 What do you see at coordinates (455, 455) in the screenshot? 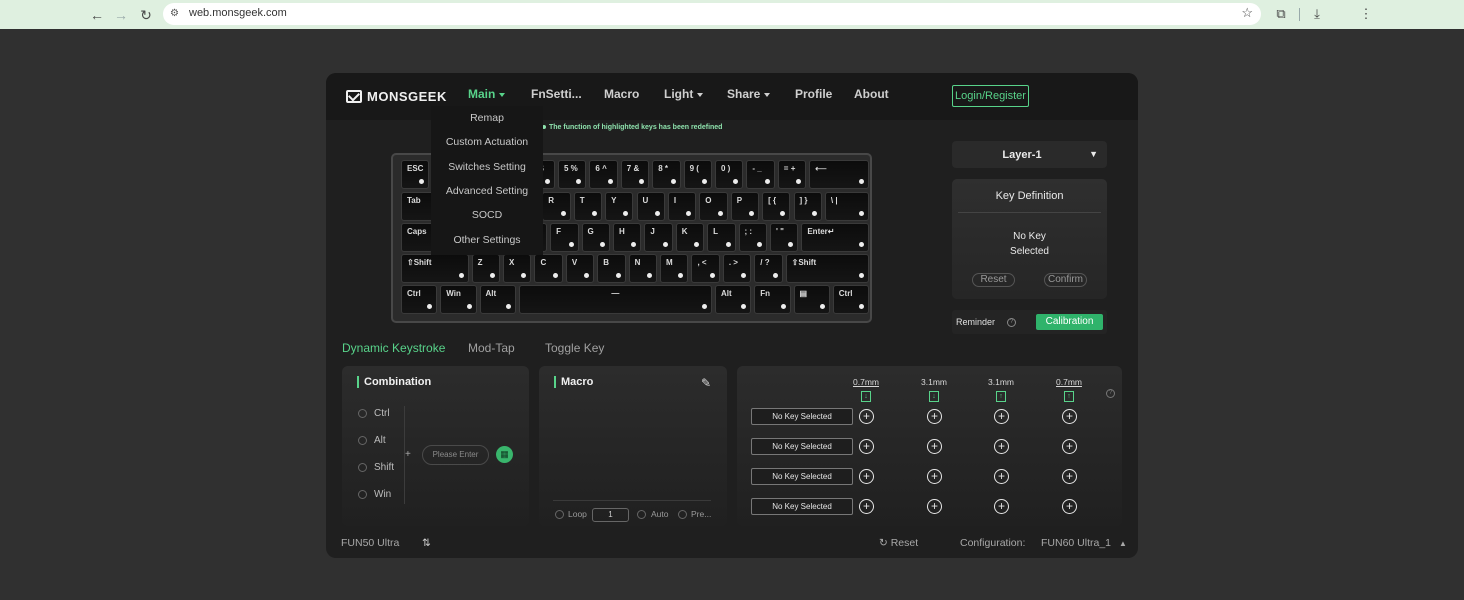
I see `key-input: Please Enter` at bounding box center [455, 455].